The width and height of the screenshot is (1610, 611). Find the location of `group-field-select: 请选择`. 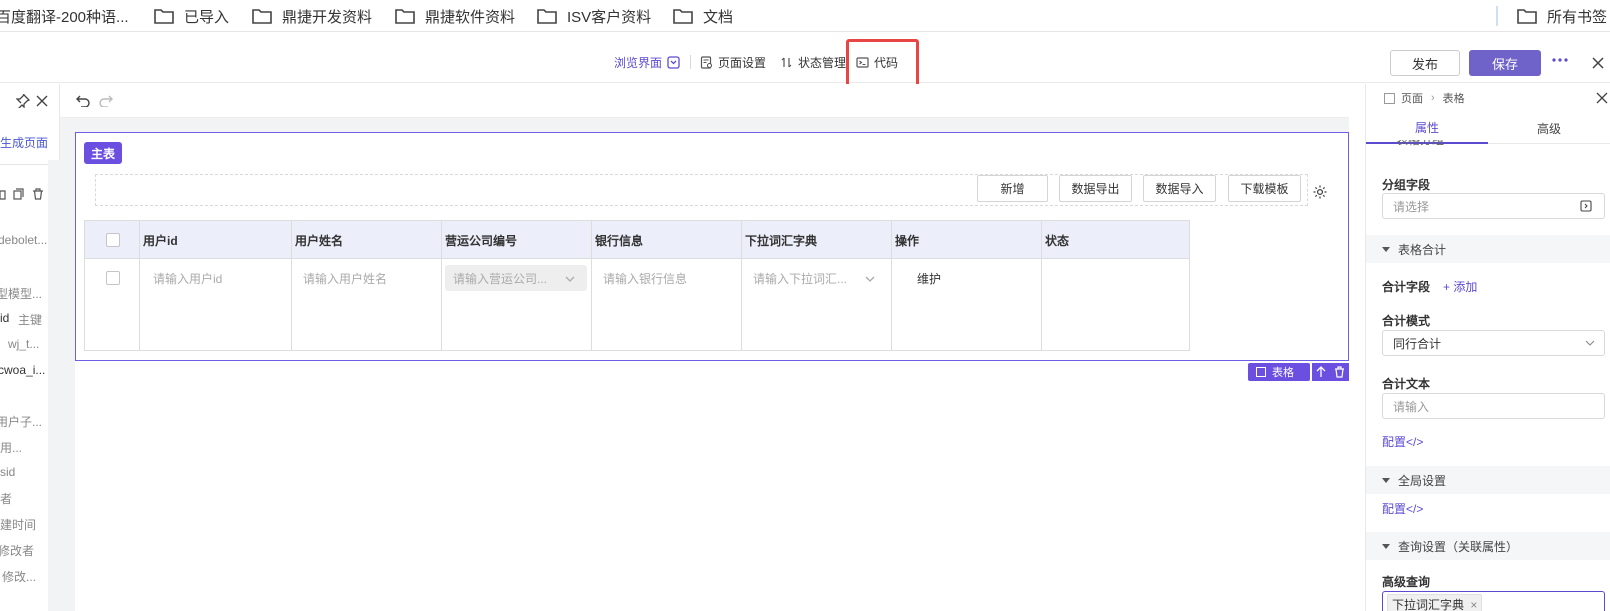

group-field-select: 请选择 is located at coordinates (1493, 206).